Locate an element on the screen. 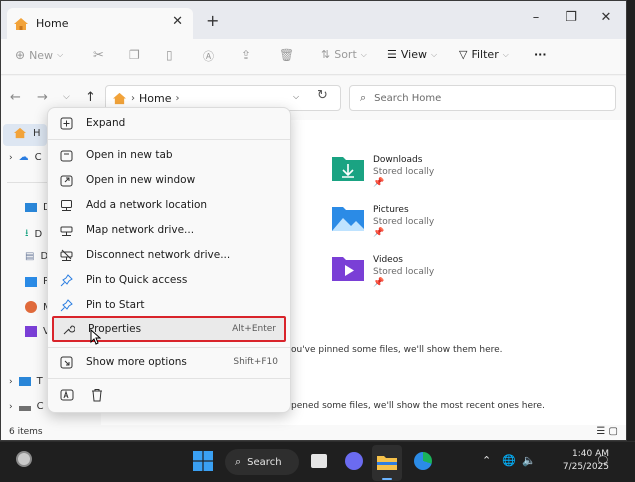 This screenshot has width=635, height=482. recent-locations-icon: ⌵ is located at coordinates (66, 97).